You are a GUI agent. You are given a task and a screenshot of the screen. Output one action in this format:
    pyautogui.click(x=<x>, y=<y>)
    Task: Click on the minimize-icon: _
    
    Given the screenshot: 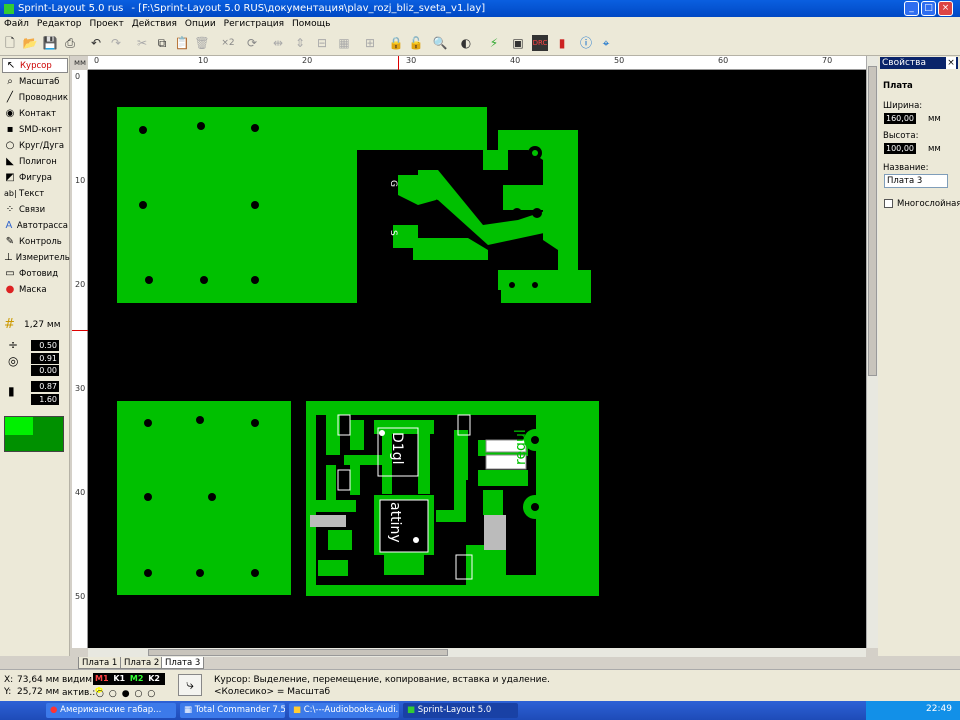 What is the action you would take?
    pyautogui.click(x=911, y=8)
    